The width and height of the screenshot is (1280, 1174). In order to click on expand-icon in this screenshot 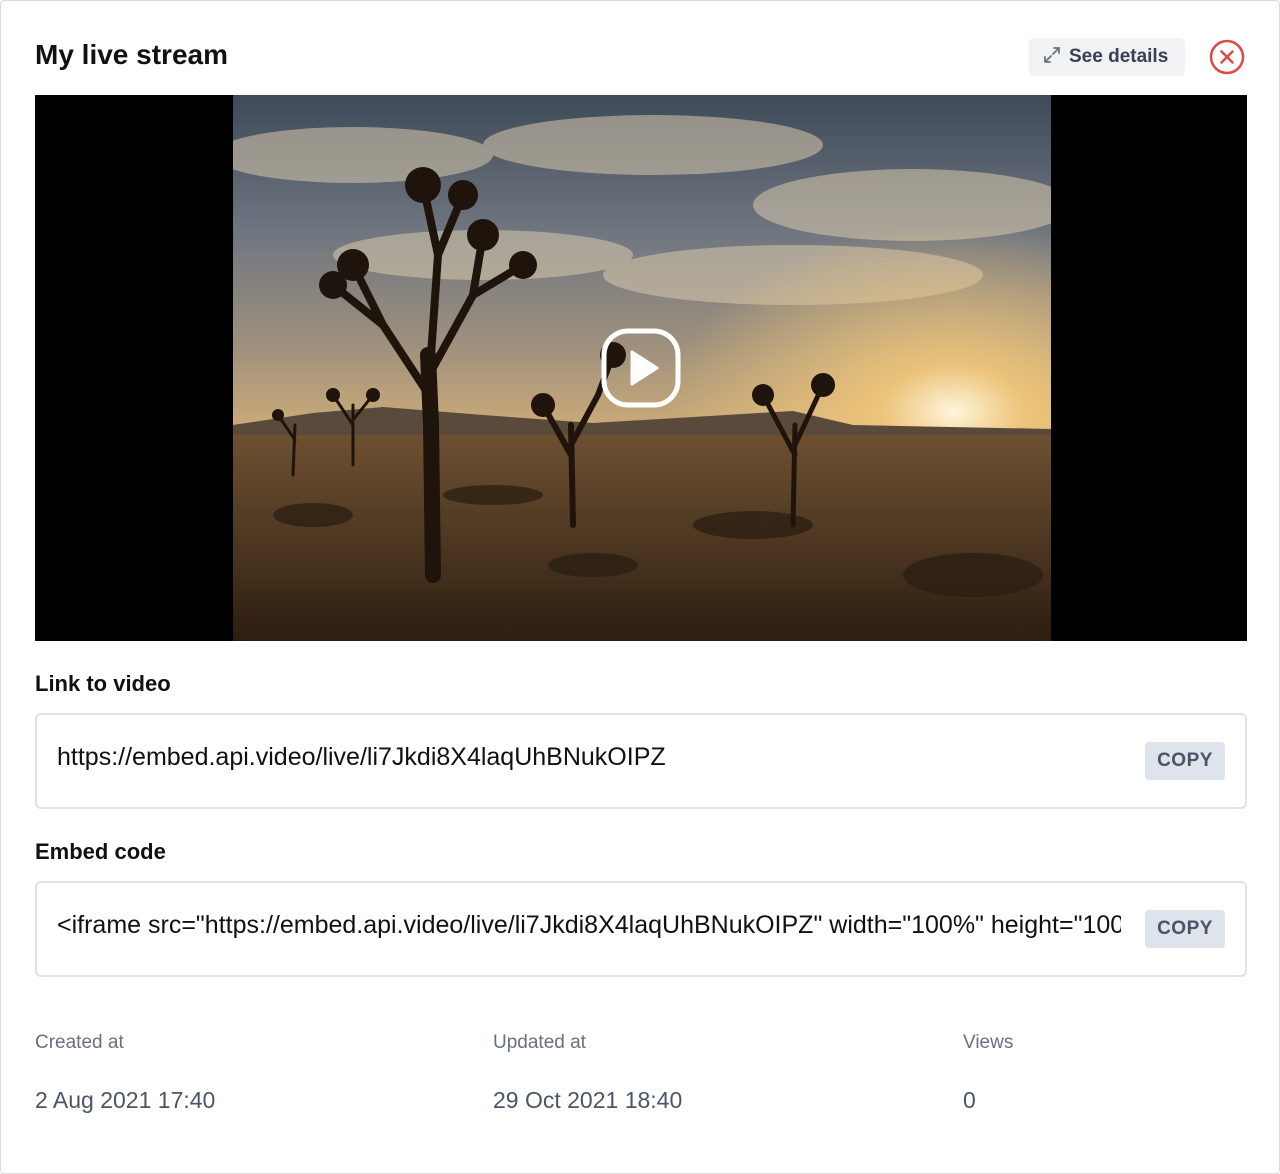, I will do `click(1052, 57)`.